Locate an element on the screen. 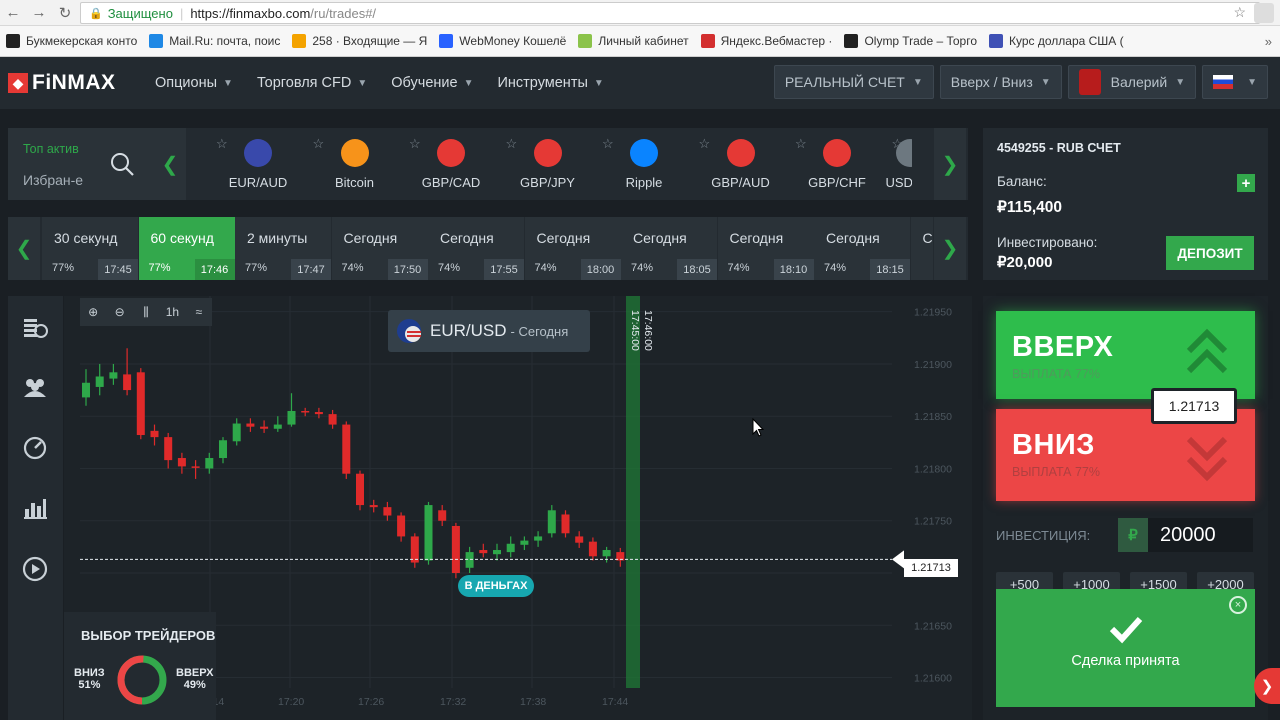 This screenshot has width=1280, height=720. bookmark-item: Mail.Ru: почта, поис is located at coordinates (214, 41).